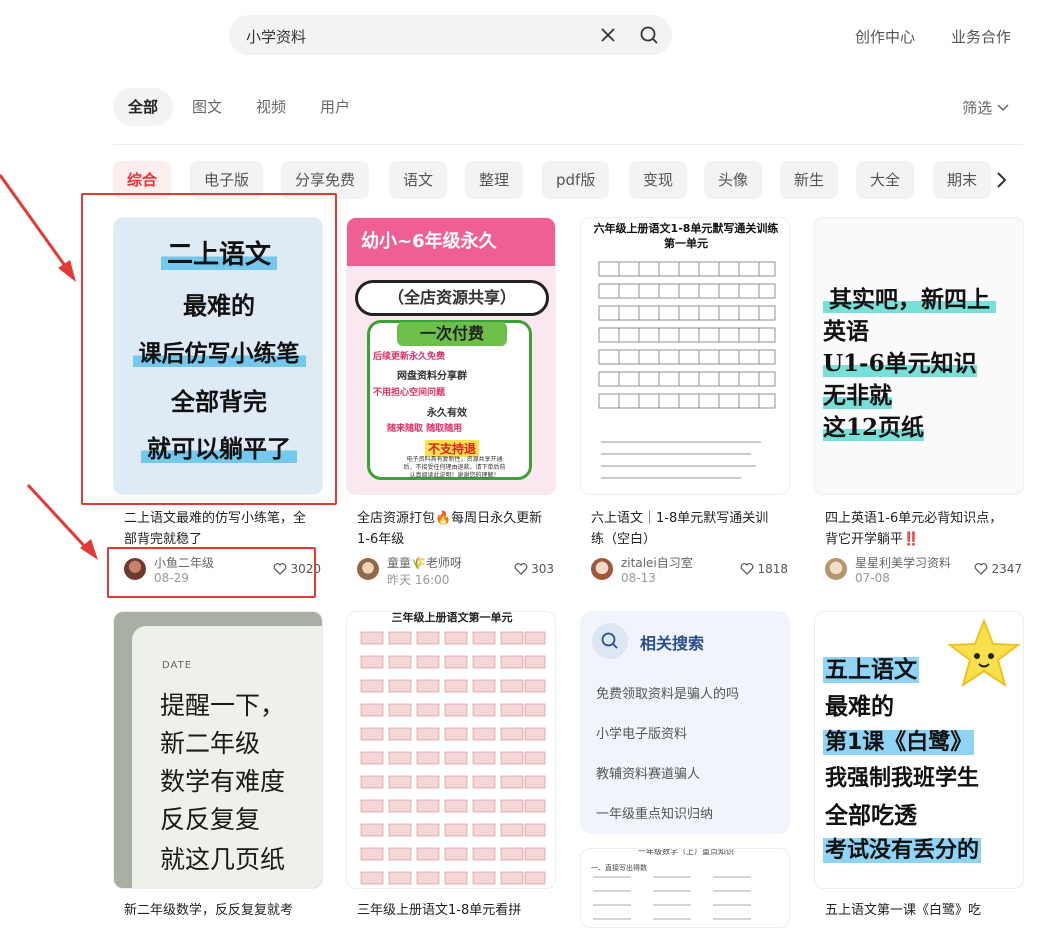 Image resolution: width=1047 pixels, height=928 pixels. I want to click on cover-line: 提醒一下，, so click(223, 705).